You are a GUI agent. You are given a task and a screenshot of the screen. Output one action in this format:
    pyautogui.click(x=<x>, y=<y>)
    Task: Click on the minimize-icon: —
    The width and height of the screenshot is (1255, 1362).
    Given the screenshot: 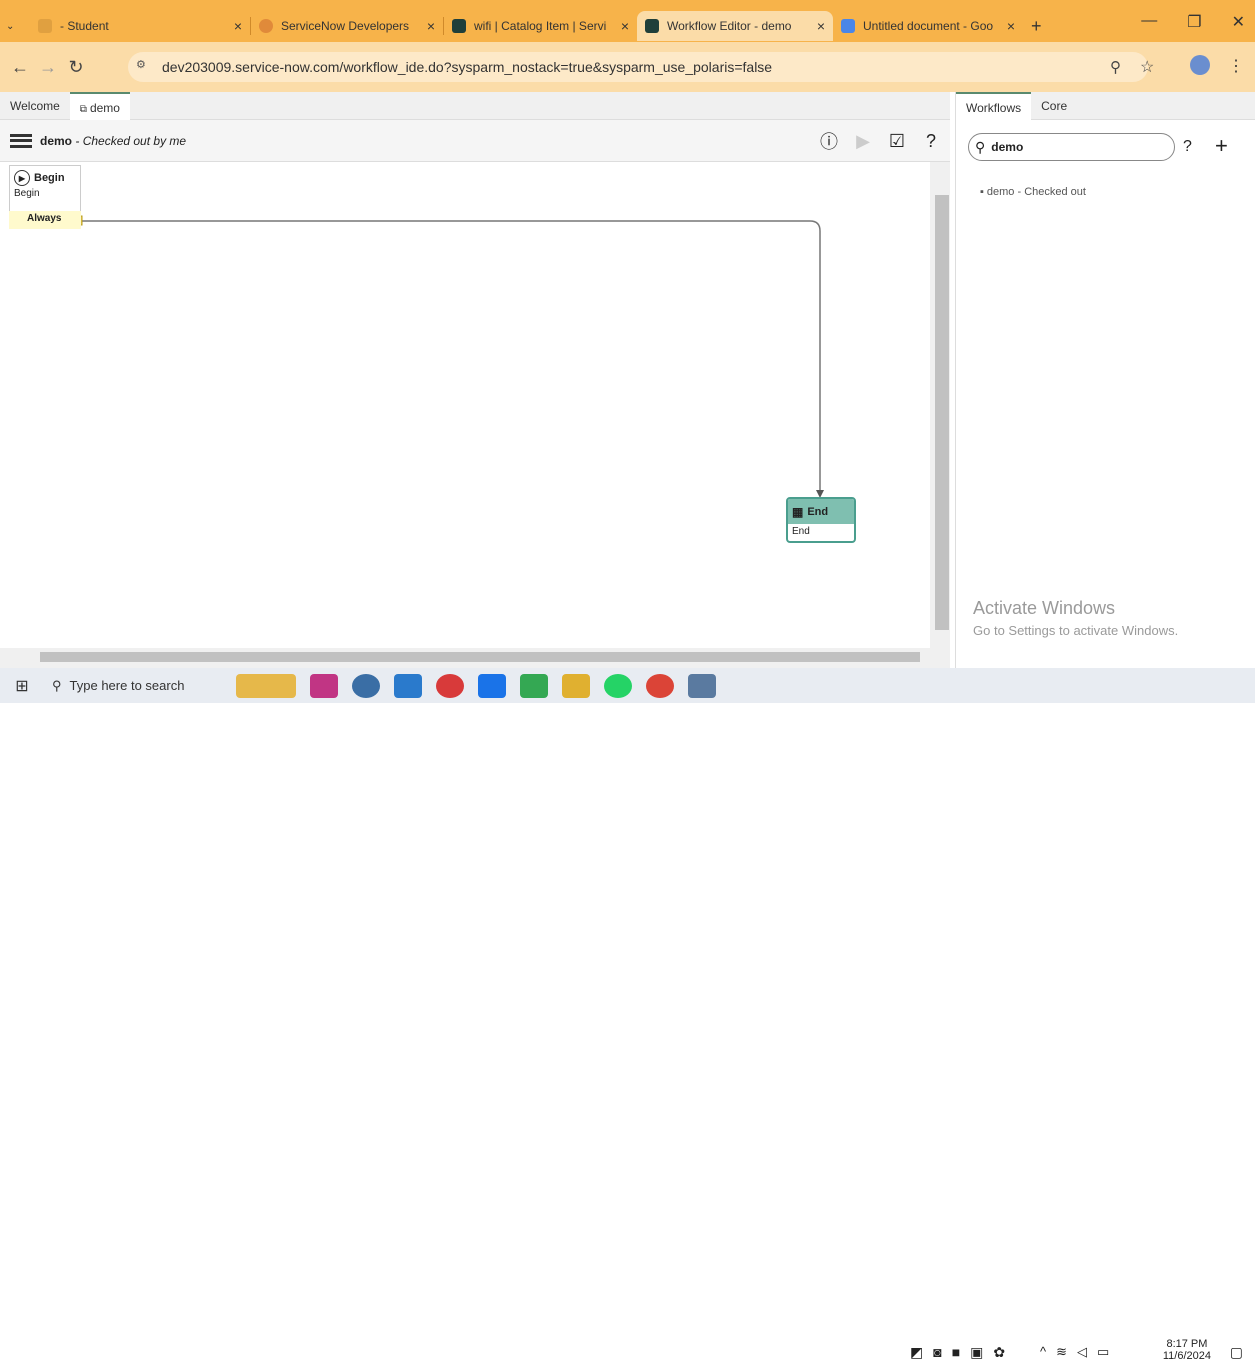 What is the action you would take?
    pyautogui.click(x=1149, y=22)
    